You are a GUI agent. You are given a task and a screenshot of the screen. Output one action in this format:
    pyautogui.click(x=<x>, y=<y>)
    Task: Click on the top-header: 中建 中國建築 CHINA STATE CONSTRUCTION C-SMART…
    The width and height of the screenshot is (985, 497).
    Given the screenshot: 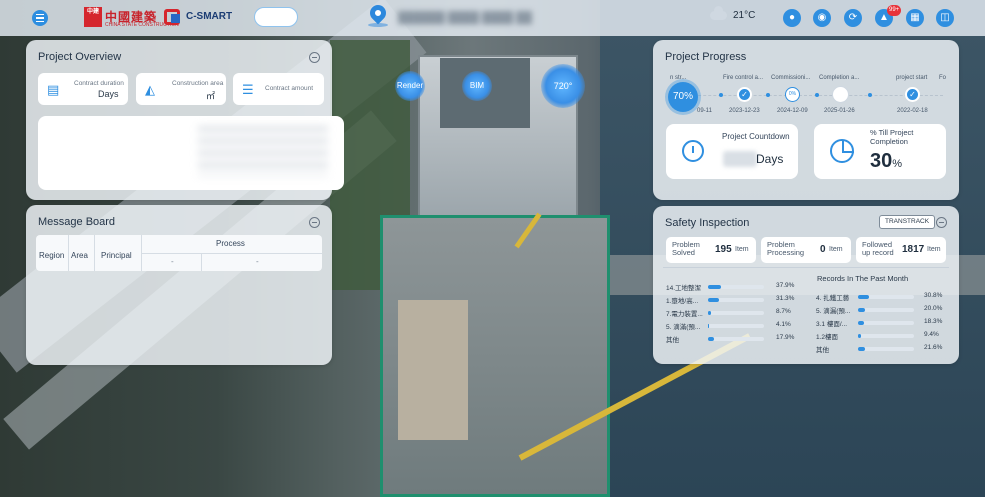 What is the action you would take?
    pyautogui.click(x=492, y=18)
    